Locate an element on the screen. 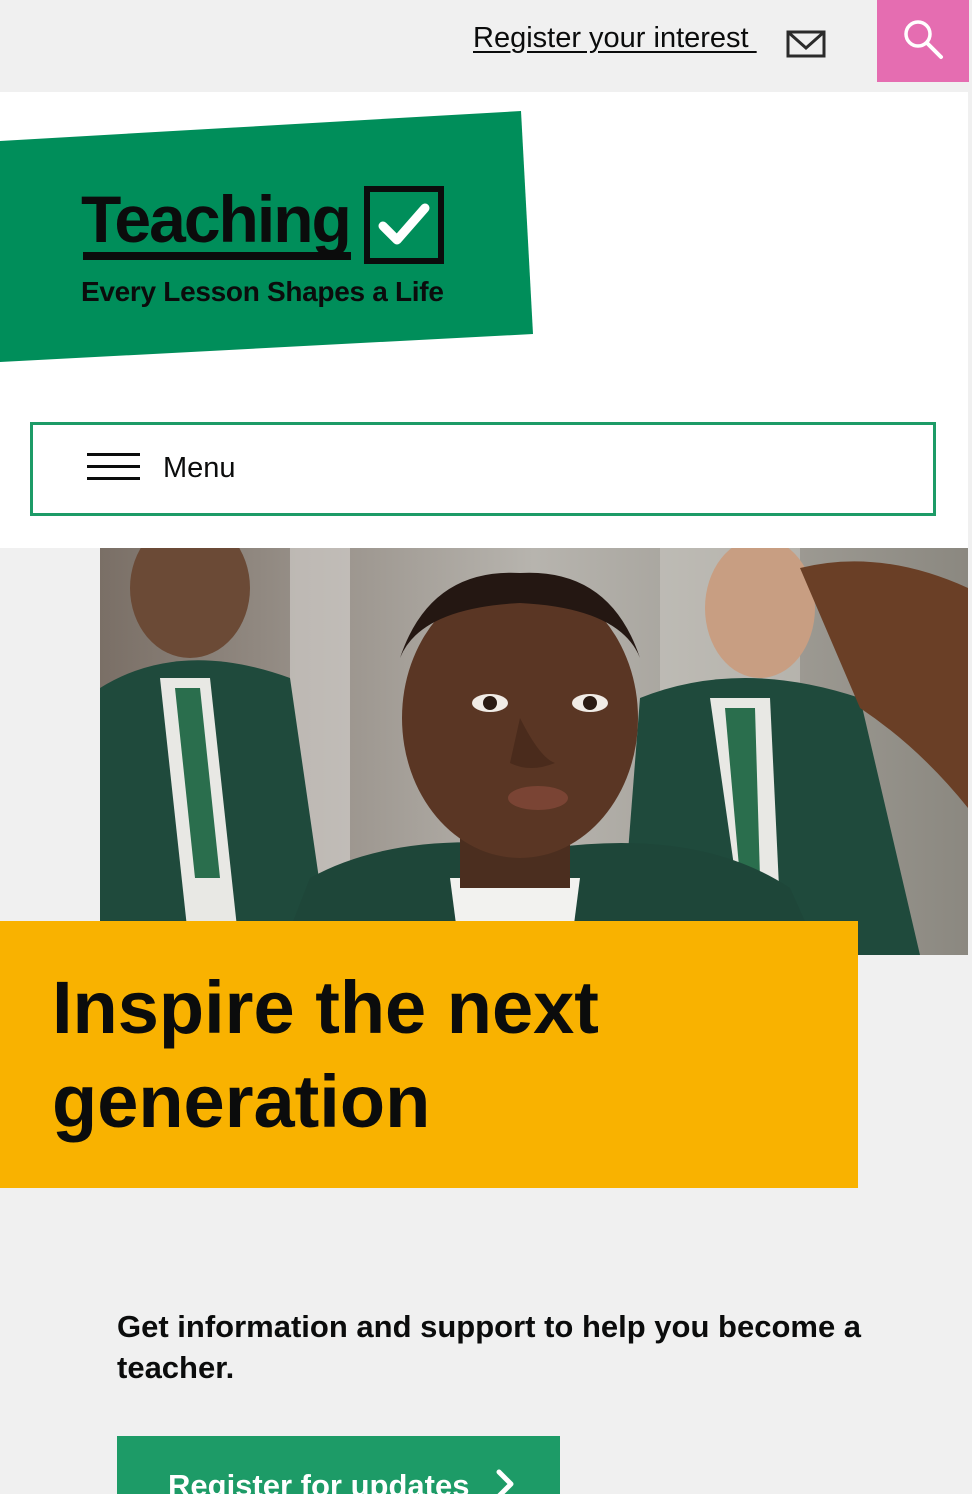  logo-link: Teaching Every Lesson Shapes a Life is located at coordinates (267, 236).